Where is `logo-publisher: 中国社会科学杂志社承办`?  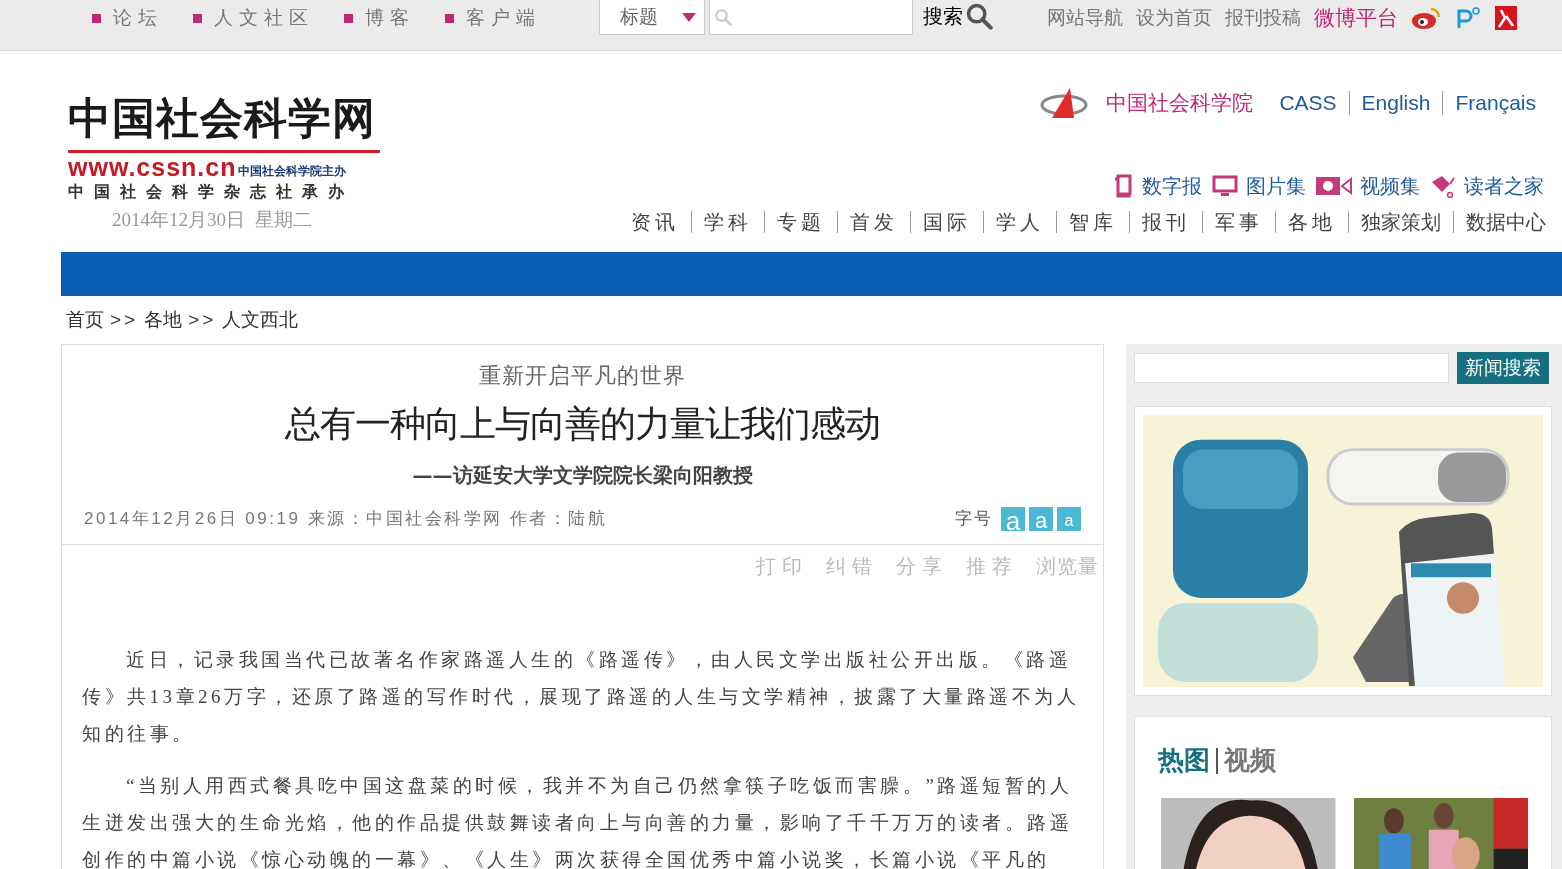 logo-publisher: 中国社会科学杂志社承办 is located at coordinates (211, 192).